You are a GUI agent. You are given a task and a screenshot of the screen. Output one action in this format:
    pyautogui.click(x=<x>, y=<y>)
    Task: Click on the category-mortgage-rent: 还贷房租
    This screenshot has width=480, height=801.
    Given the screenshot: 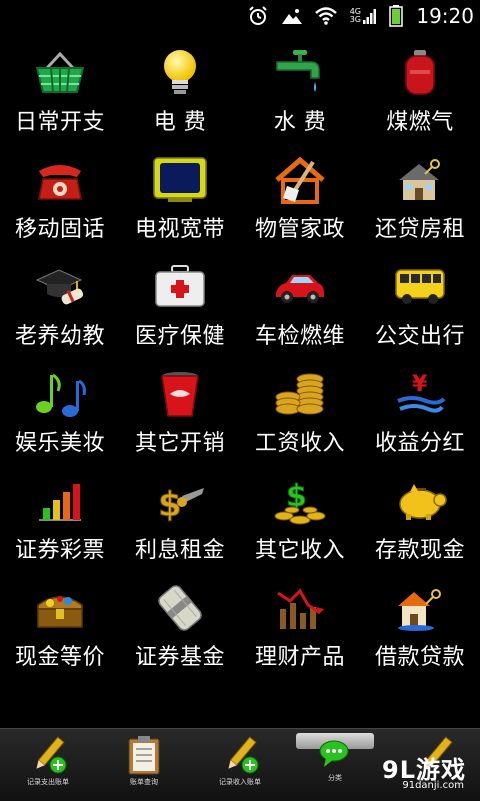 What is the action you would take?
    pyautogui.click(x=420, y=198)
    